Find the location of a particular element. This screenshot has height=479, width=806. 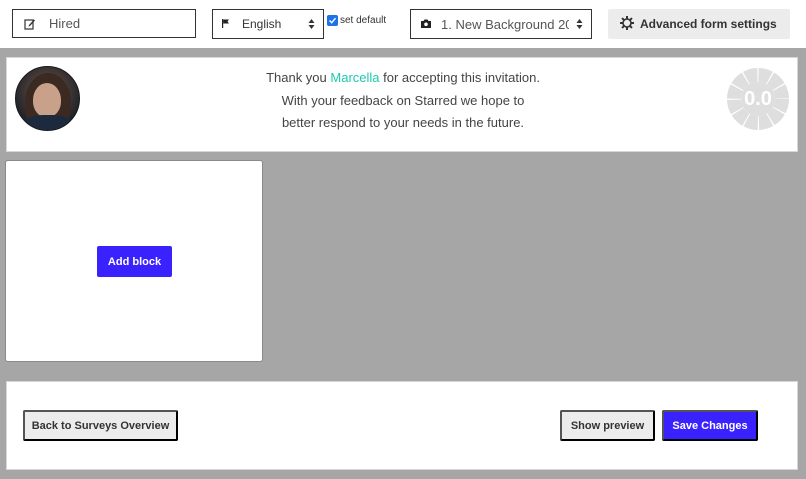

respondent-name: Marcella is located at coordinates (355, 77).